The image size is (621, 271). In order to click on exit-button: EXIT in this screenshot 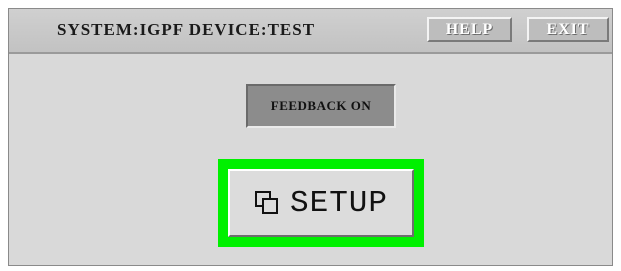, I will do `click(568, 29)`.